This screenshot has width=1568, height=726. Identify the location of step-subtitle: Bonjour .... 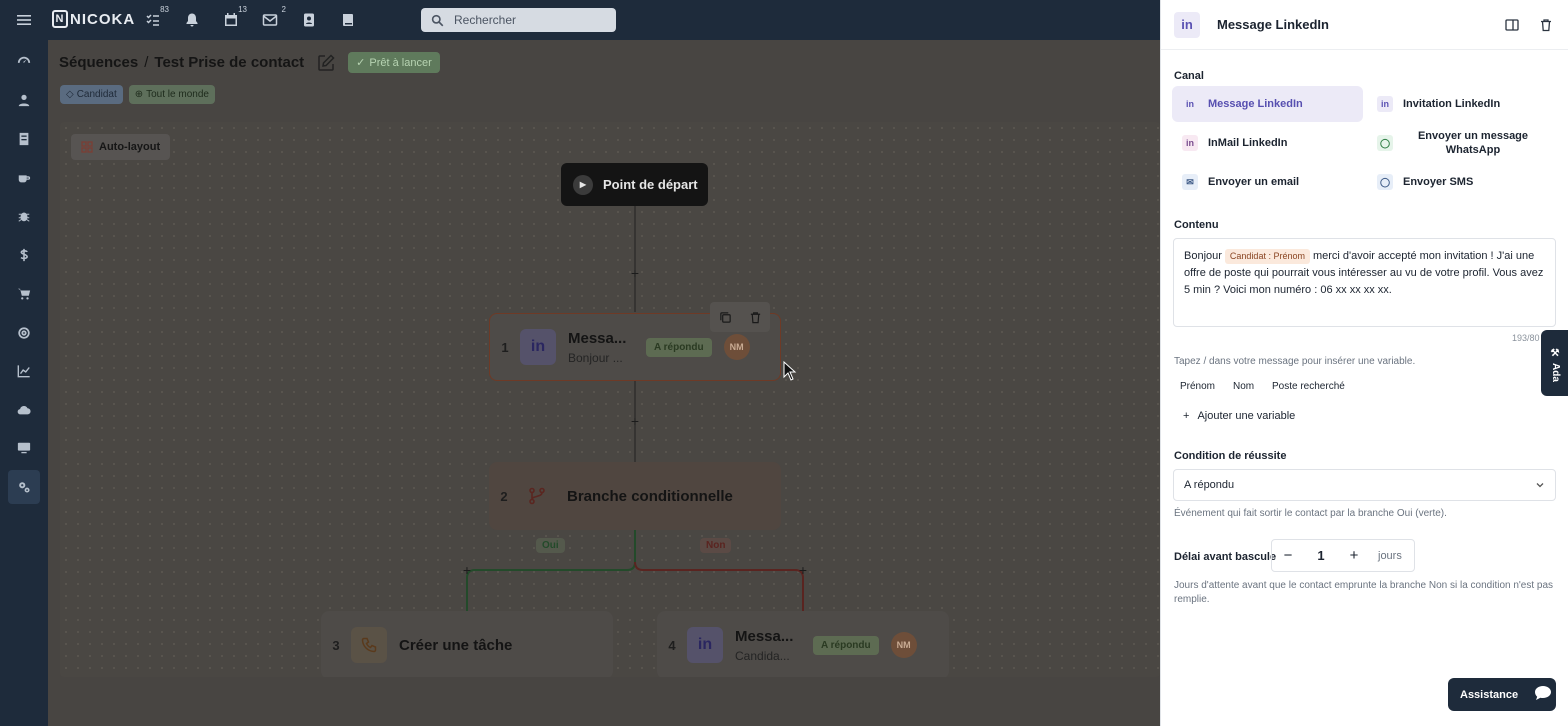
(595, 357).